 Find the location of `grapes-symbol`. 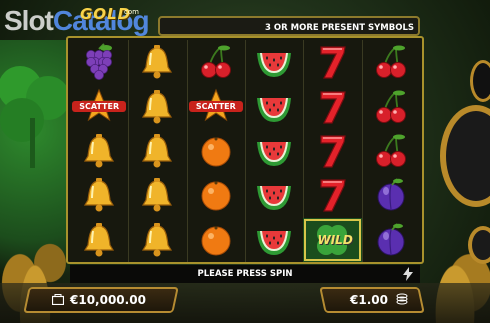

grapes-symbol is located at coordinates (99, 62).